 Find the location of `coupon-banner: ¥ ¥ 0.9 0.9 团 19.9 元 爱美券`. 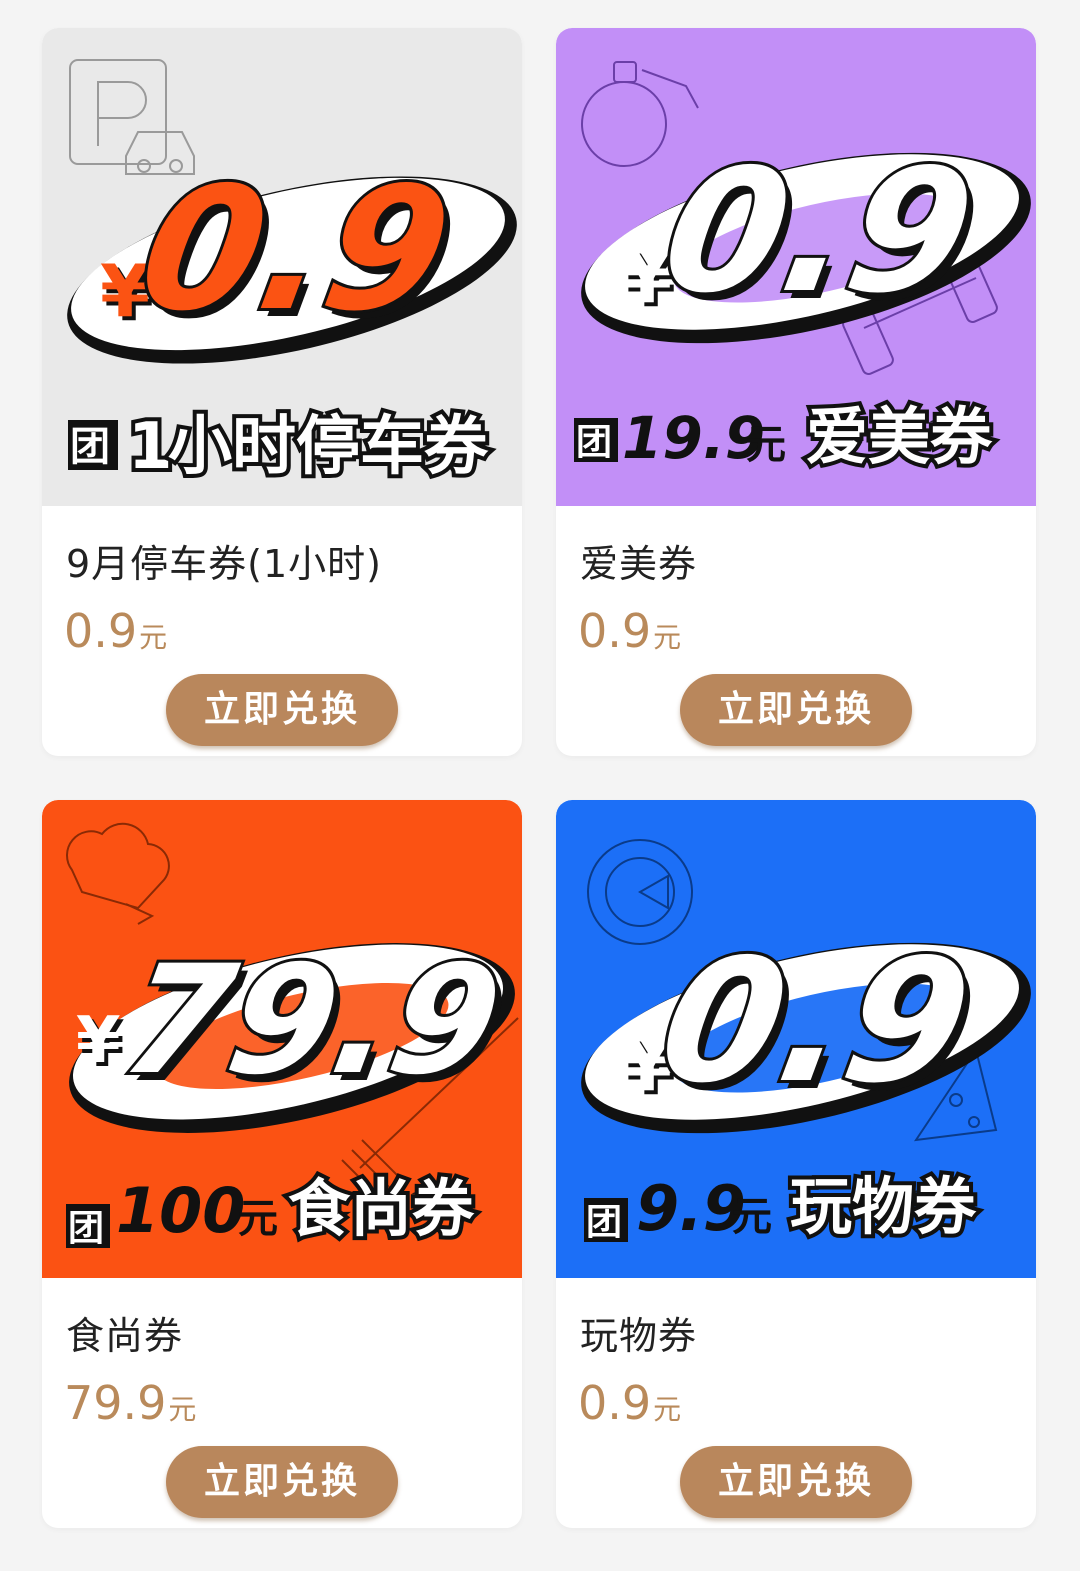

coupon-banner: ¥ ¥ 0.9 0.9 团 19.9 元 爱美券 is located at coordinates (796, 267).